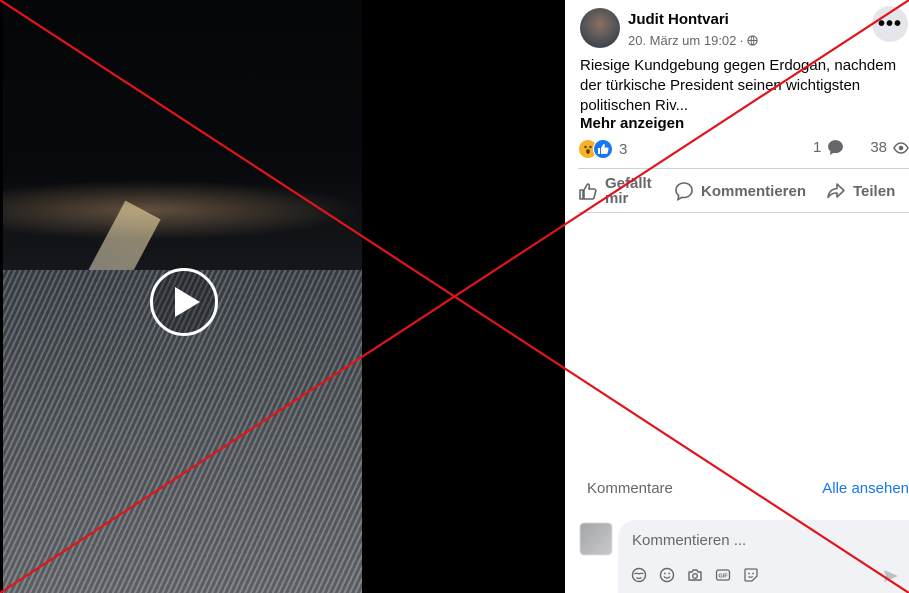  What do you see at coordinates (684, 191) in the screenshot?
I see `comment-outline-icon` at bounding box center [684, 191].